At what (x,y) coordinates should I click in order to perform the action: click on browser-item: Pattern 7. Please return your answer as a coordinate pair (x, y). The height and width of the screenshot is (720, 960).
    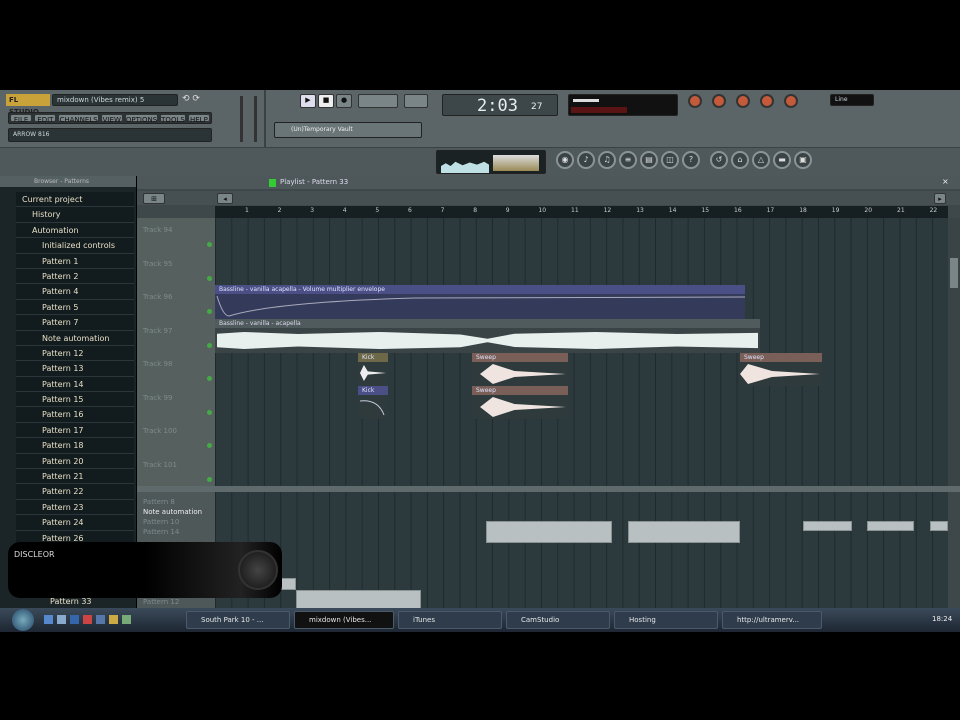
    Looking at the image, I should click on (75, 323).